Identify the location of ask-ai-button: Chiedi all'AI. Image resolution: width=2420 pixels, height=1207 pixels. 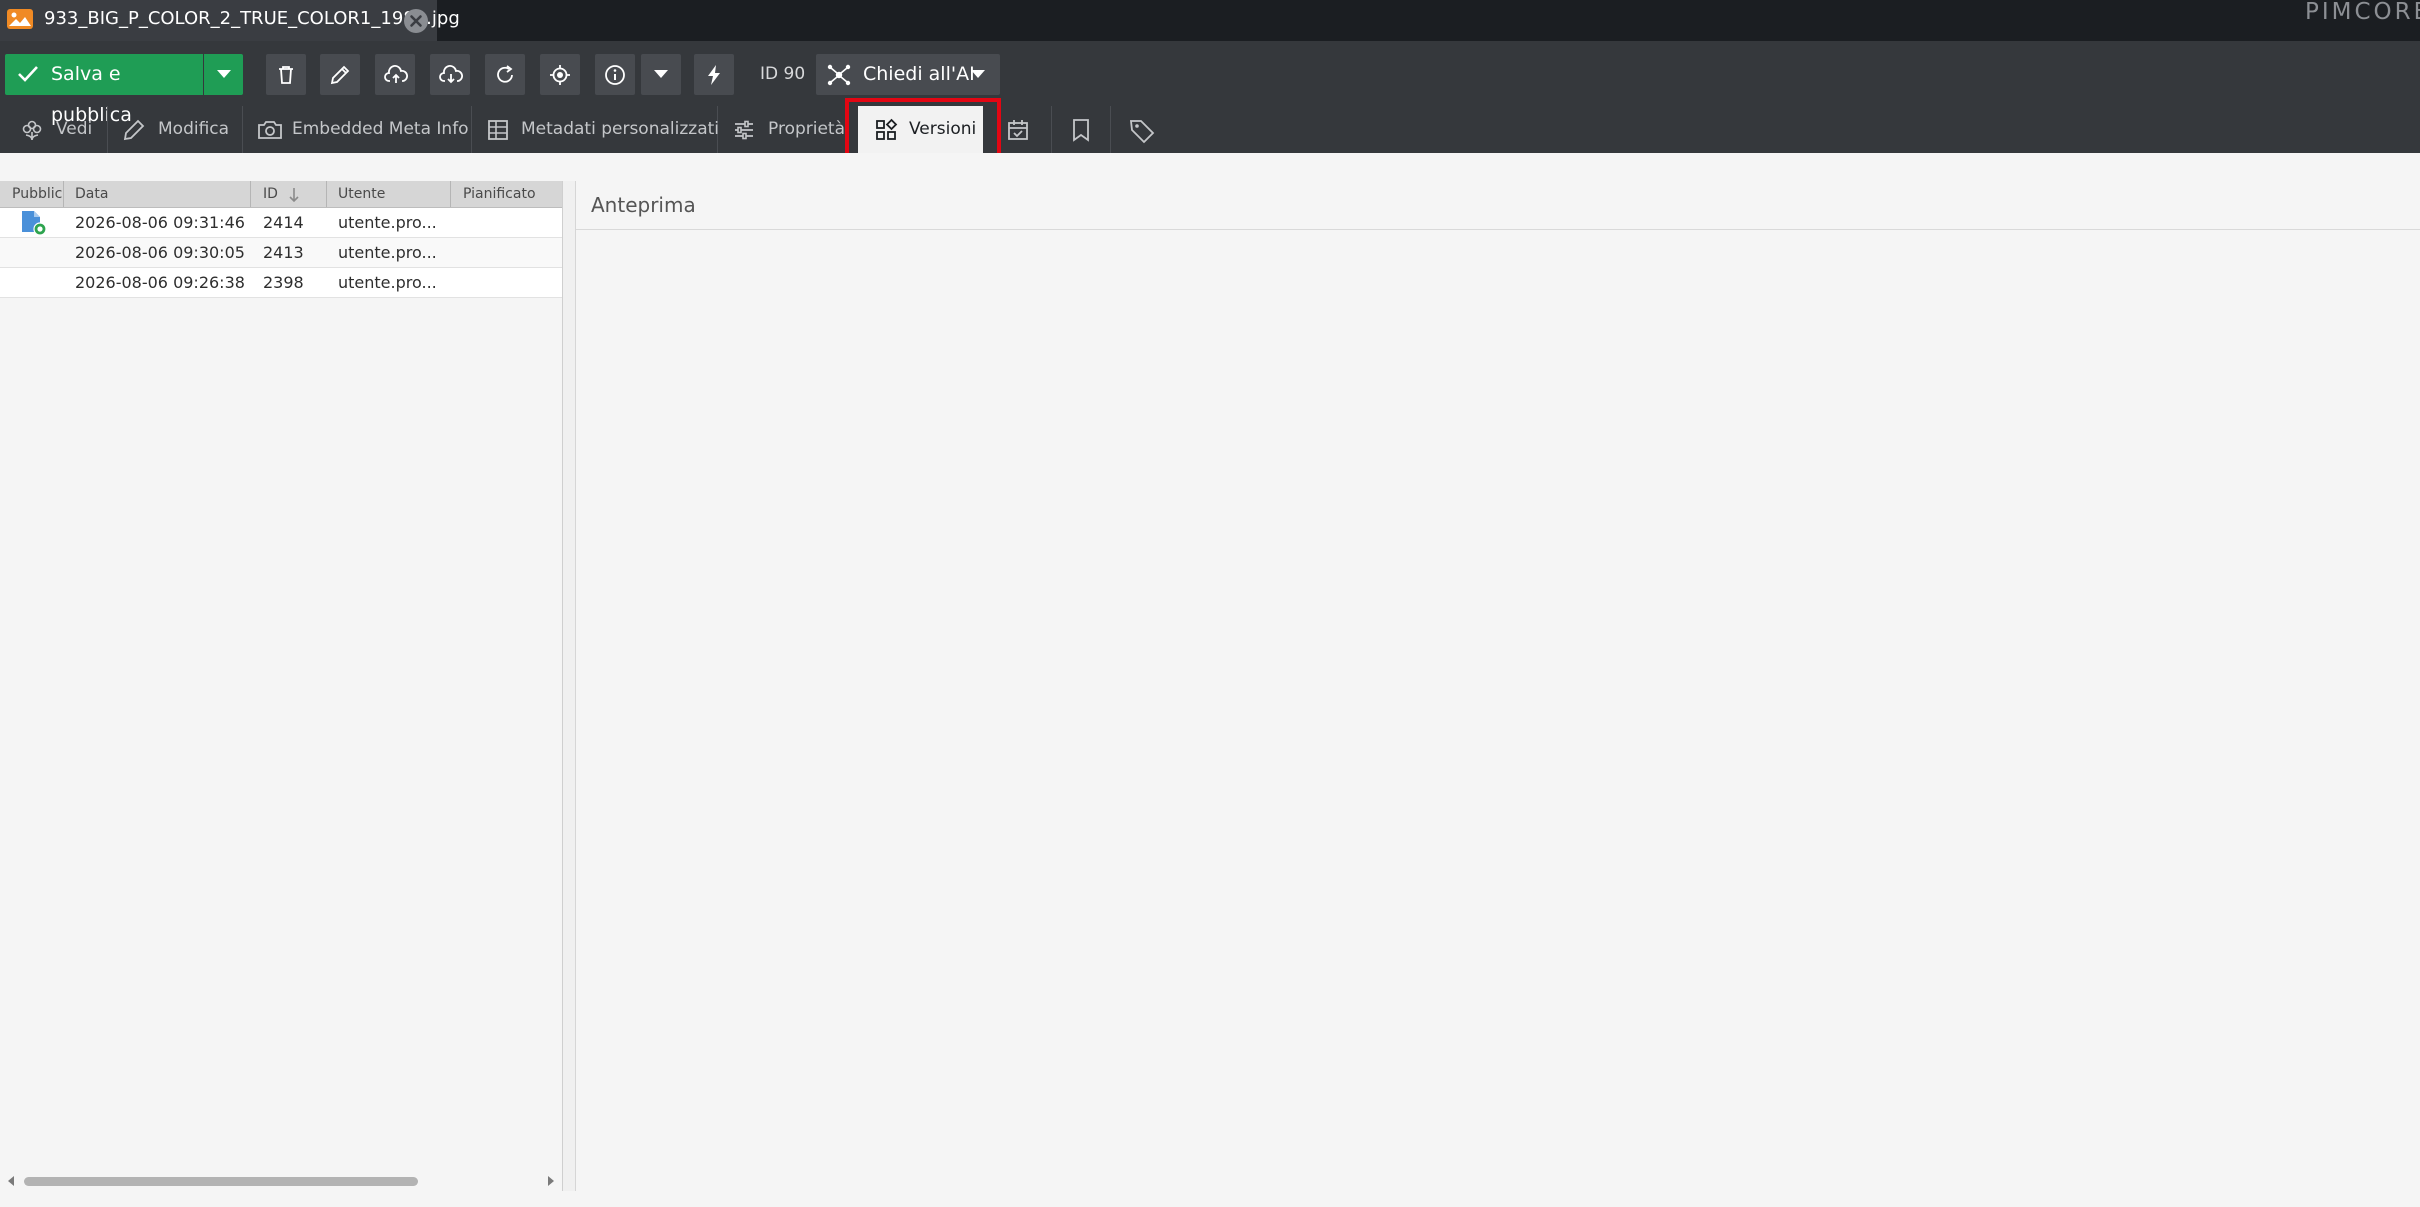
(908, 74).